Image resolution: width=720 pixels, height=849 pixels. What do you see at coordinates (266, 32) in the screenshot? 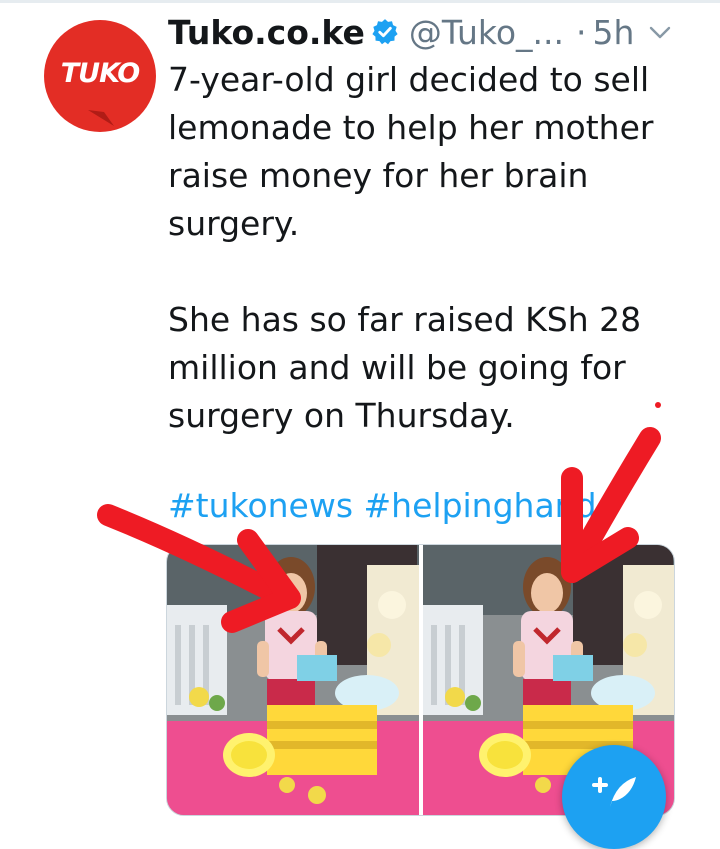
I see `account-name: Tuko.co.ke` at bounding box center [266, 32].